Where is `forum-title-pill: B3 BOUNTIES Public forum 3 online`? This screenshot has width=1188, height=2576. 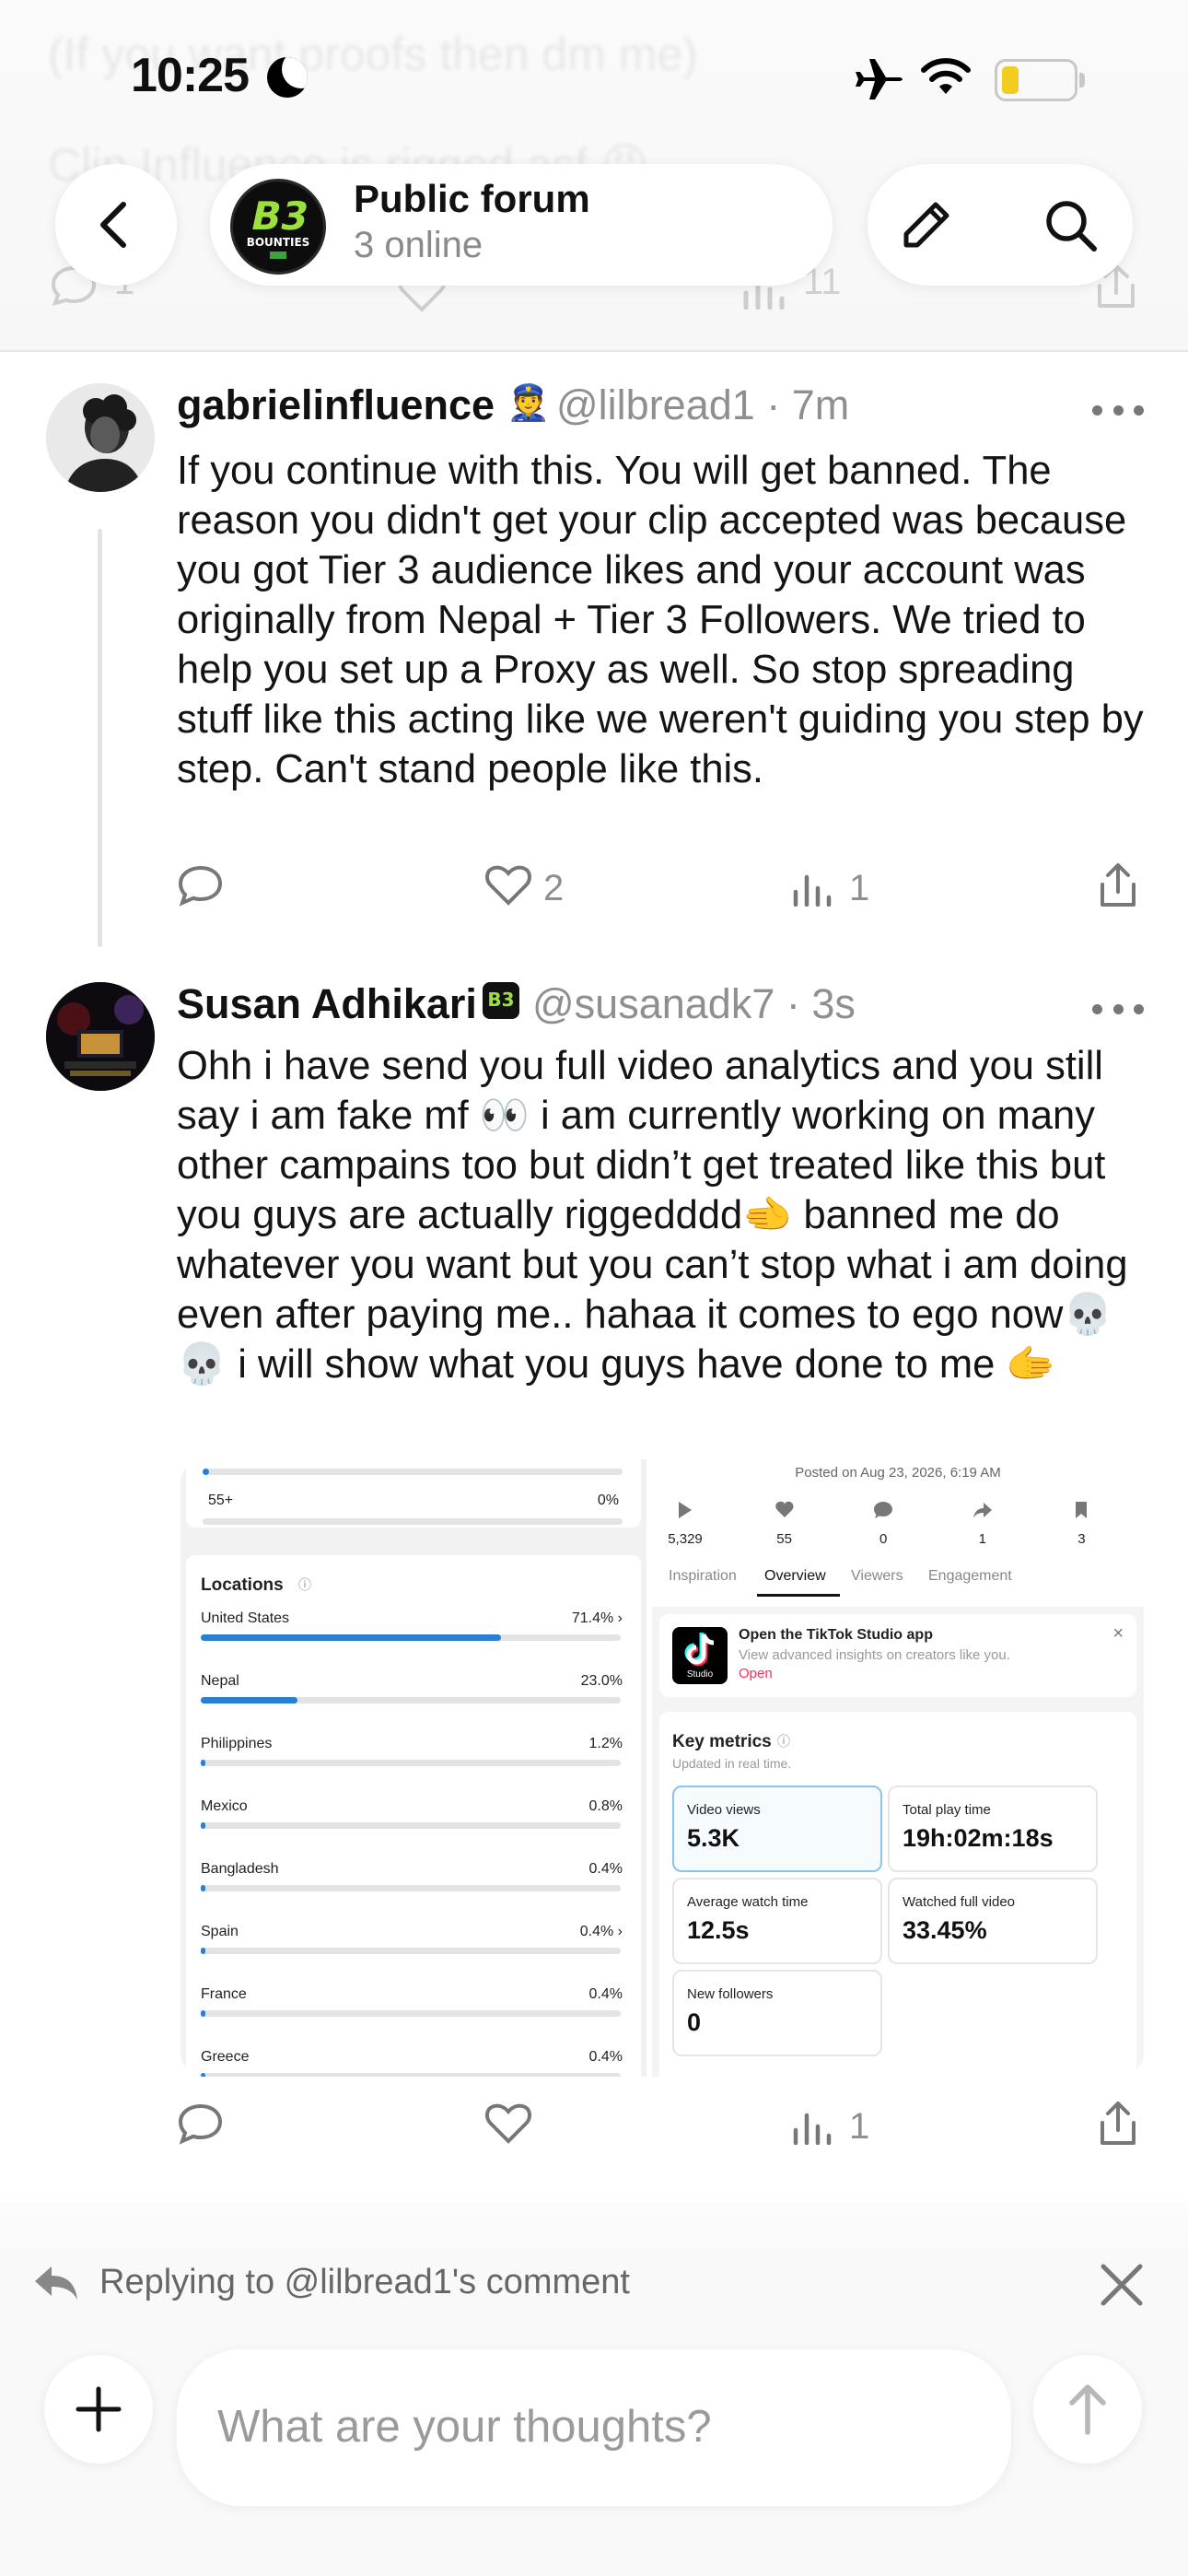 forum-title-pill: B3 BOUNTIES Public forum 3 online is located at coordinates (521, 225).